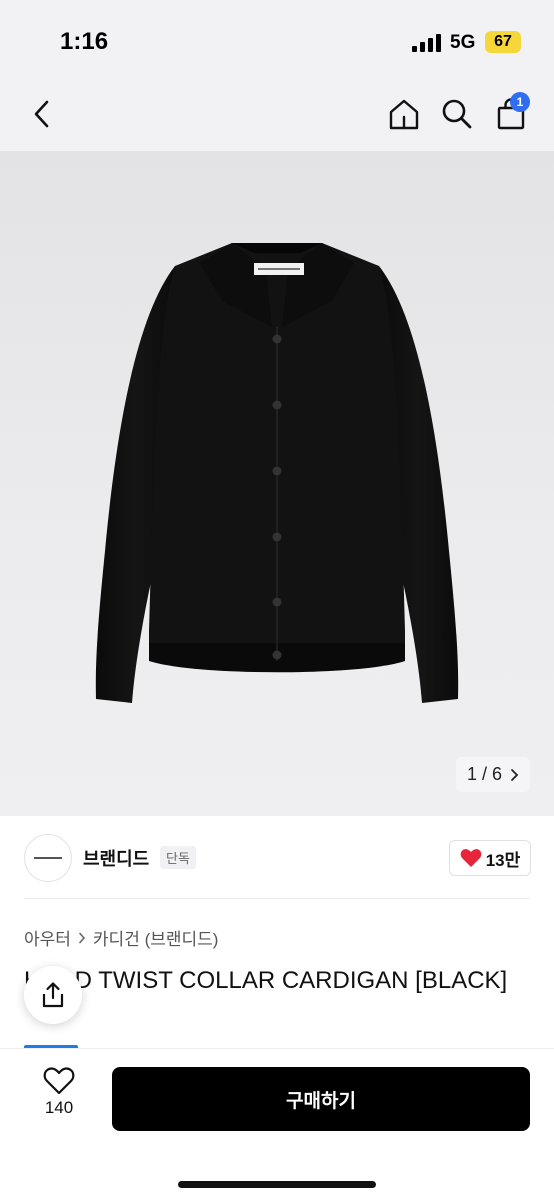 This screenshot has height=1201, width=554. What do you see at coordinates (266, 980) in the screenshot?
I see `product-title: HARD TWIST COLLAR CARDIGAN [BLACK]` at bounding box center [266, 980].